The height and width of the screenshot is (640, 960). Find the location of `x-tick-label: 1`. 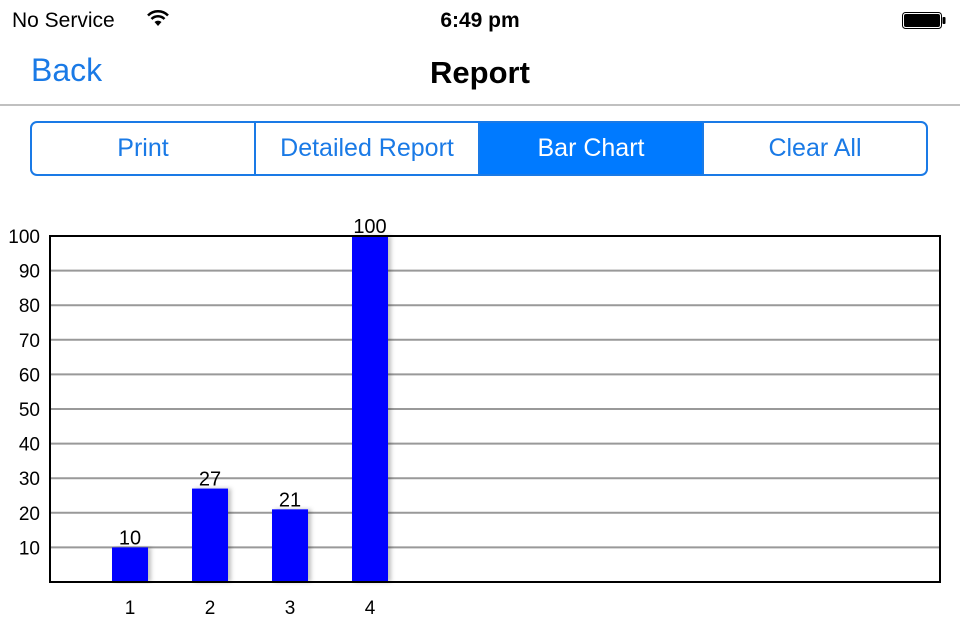

x-tick-label: 1 is located at coordinates (130, 608).